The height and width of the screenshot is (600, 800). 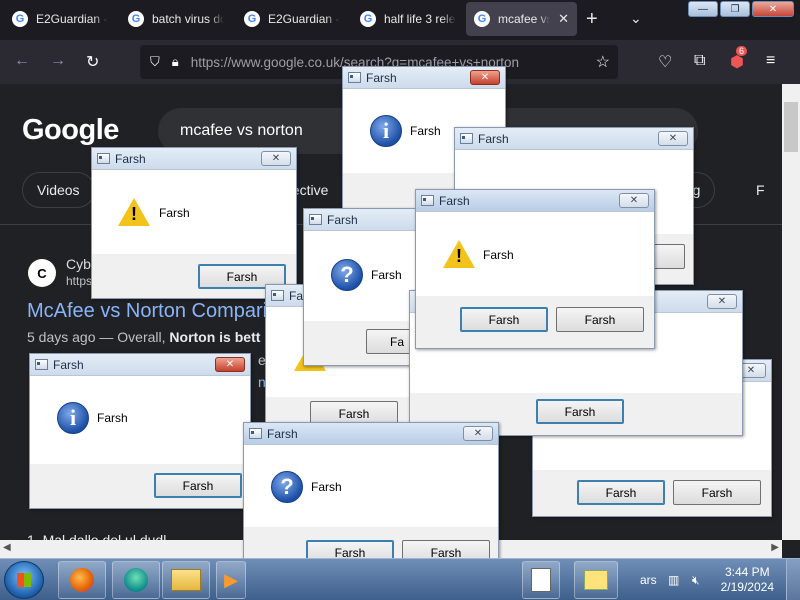 What do you see at coordinates (665, 62) in the screenshot?
I see `pocket-icon: ♡` at bounding box center [665, 62].